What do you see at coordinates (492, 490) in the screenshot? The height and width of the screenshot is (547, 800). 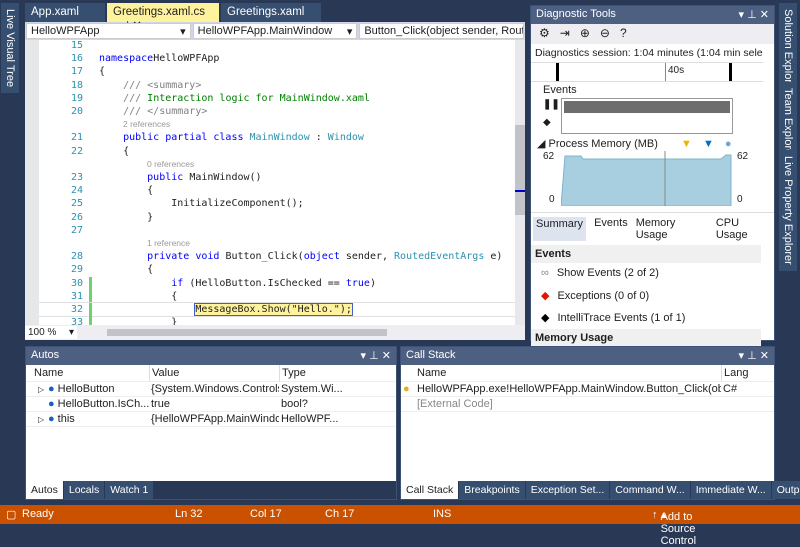 I see `tab-breakpoints: Breakpoints` at bounding box center [492, 490].